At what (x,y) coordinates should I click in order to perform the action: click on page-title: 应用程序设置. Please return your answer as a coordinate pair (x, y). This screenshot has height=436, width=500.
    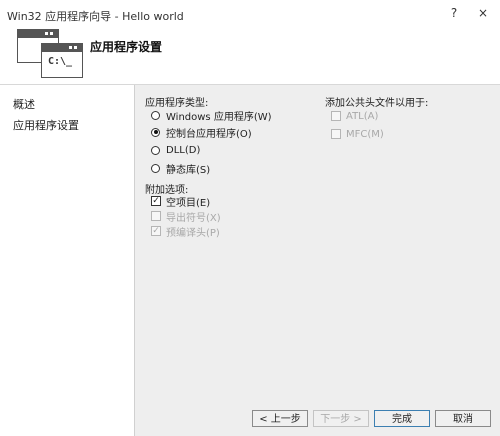
    Looking at the image, I should click on (126, 47).